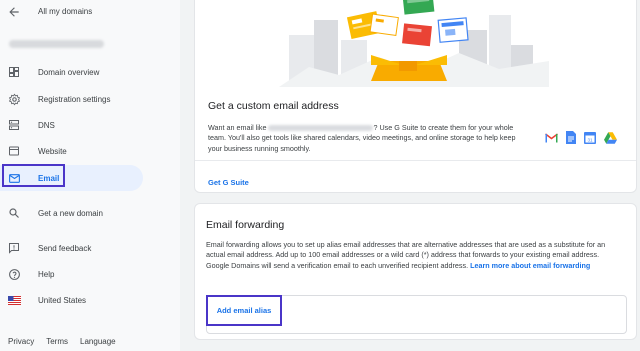 This screenshot has width=640, height=351. What do you see at coordinates (52, 151) in the screenshot?
I see `sidebar-item-label: Website` at bounding box center [52, 151].